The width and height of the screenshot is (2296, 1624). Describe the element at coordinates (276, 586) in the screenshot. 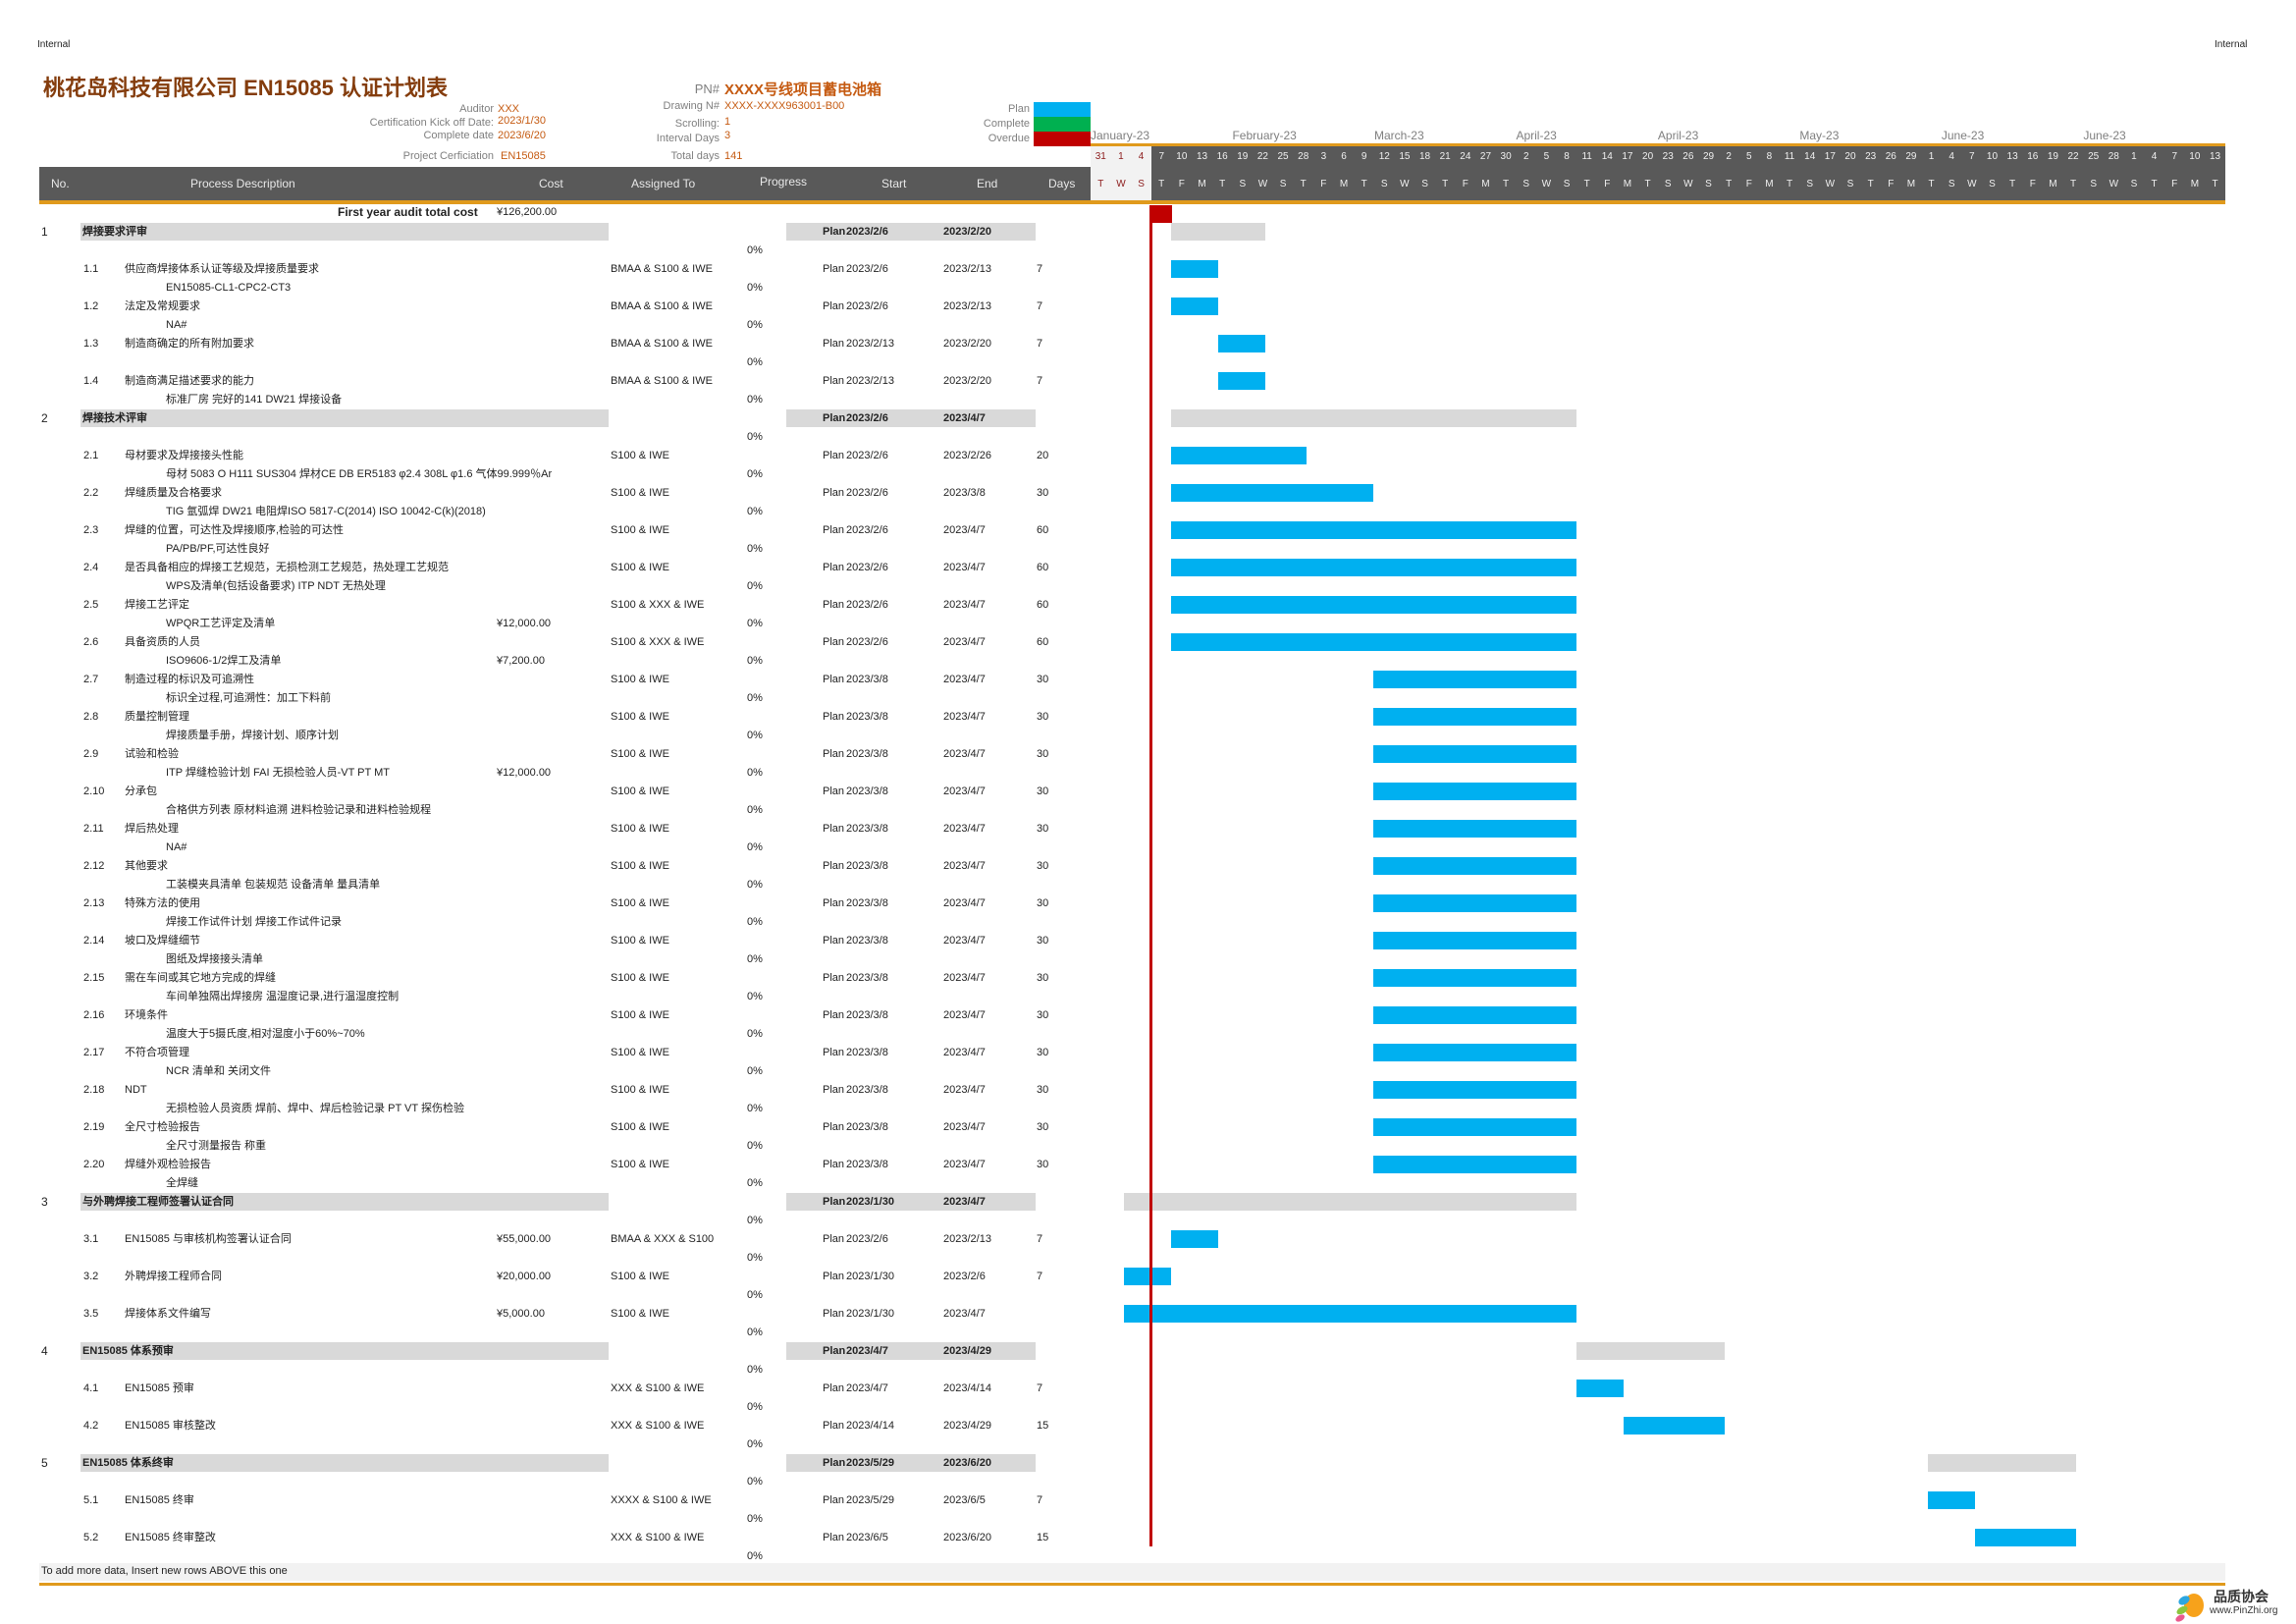

I see `task-detail: WPS及清单(包括设备要求) ITP NDT 无热处理` at that location.